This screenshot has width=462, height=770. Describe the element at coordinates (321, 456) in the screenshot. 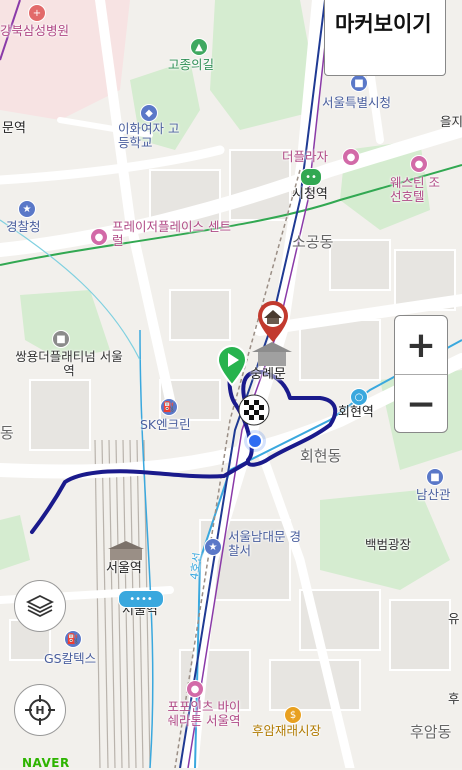

I see `label-hoehyeon-dong: 회현동` at that location.